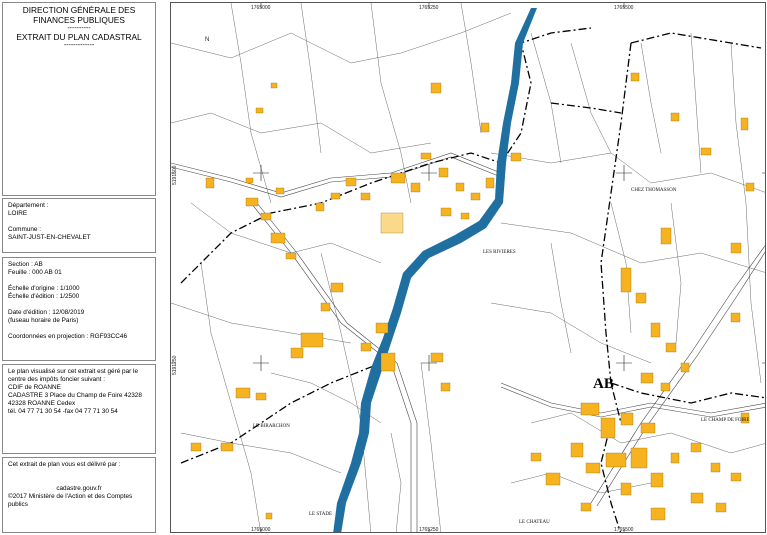 This screenshot has height=535, width=767. Describe the element at coordinates (44, 288) in the screenshot. I see `scale-origin: Échelle d'origine : 1/1000` at that location.